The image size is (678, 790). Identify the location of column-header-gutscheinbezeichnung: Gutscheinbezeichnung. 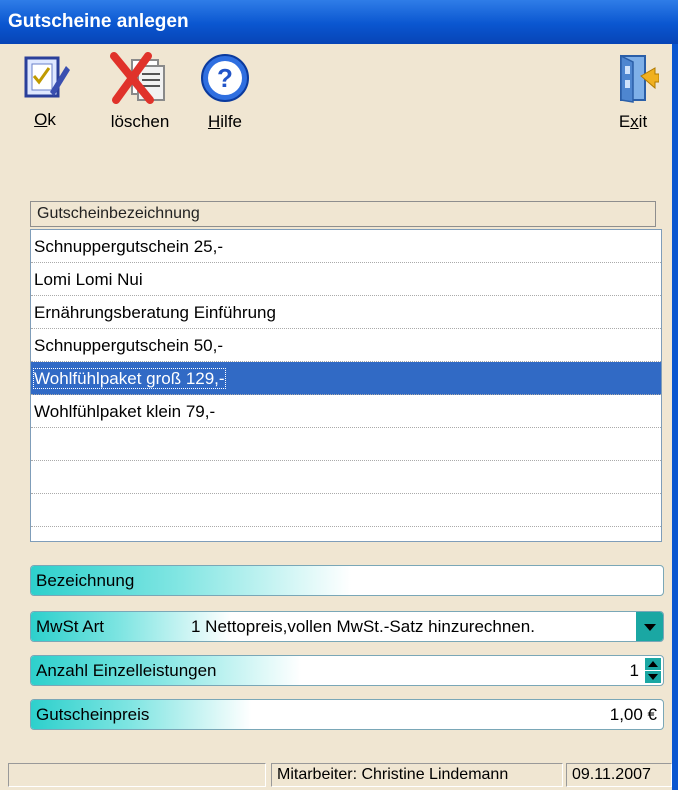
(343, 214).